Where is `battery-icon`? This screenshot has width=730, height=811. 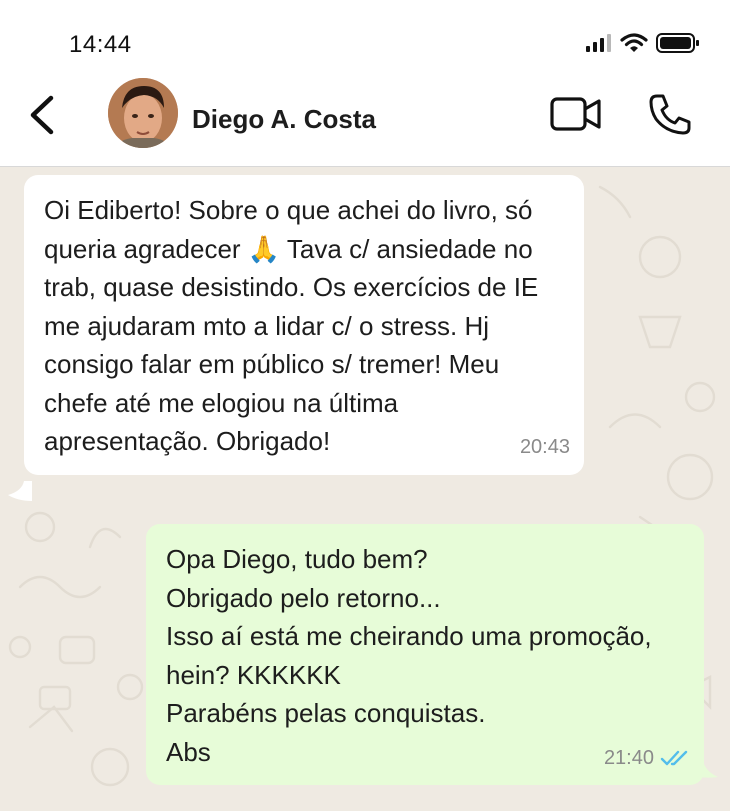
battery-icon is located at coordinates (677, 43).